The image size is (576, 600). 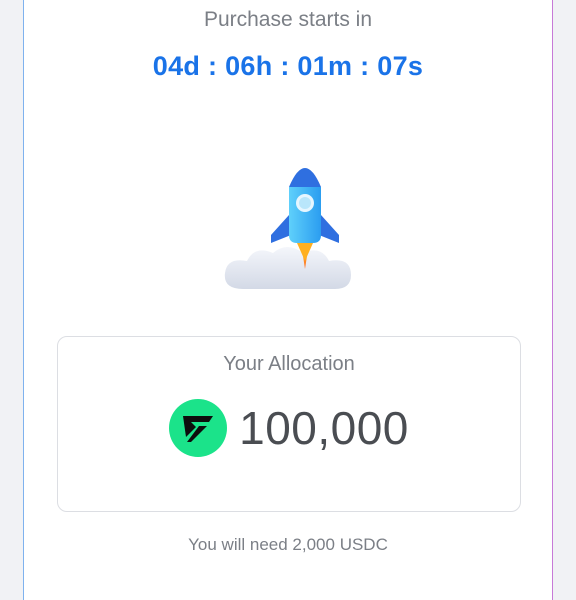 What do you see at coordinates (289, 364) in the screenshot?
I see `allocation-title: Your Allocation` at bounding box center [289, 364].